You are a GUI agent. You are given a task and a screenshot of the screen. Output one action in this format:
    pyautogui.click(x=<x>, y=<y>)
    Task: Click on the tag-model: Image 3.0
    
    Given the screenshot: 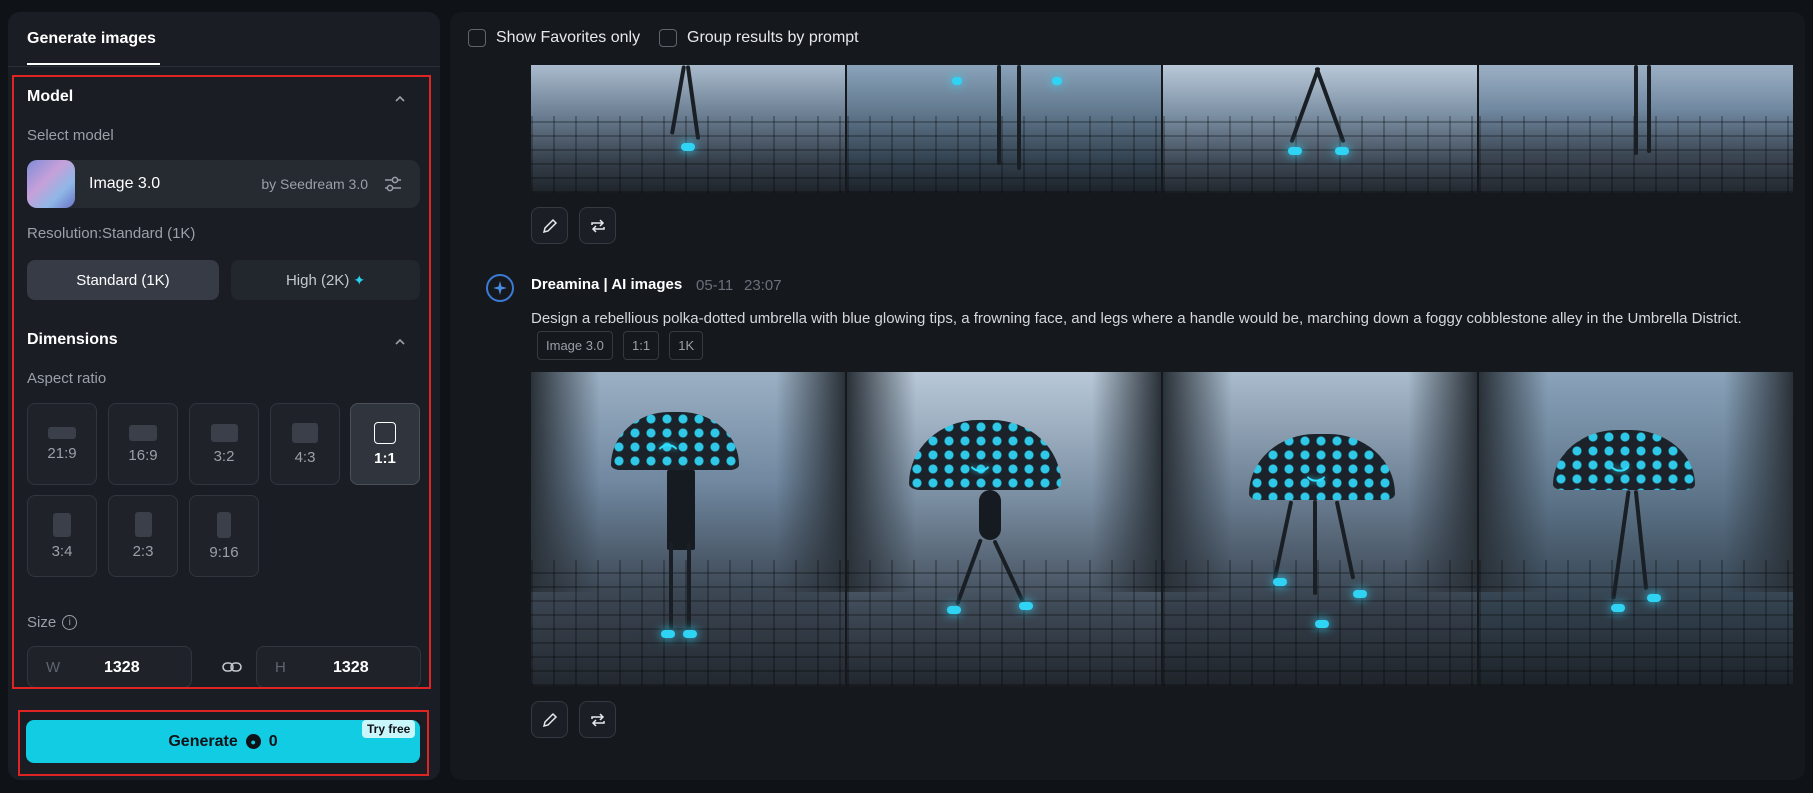 What is the action you would take?
    pyautogui.click(x=575, y=345)
    